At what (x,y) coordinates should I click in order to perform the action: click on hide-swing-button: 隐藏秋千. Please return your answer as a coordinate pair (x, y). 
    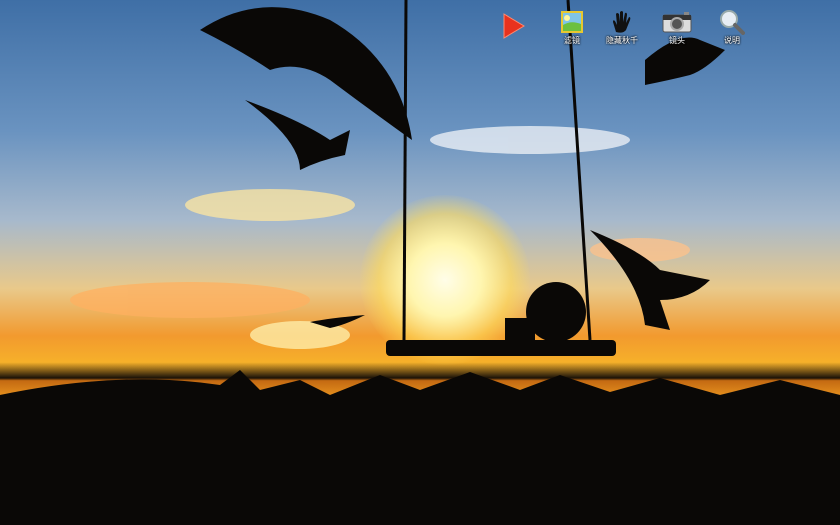
    Looking at the image, I should click on (622, 27).